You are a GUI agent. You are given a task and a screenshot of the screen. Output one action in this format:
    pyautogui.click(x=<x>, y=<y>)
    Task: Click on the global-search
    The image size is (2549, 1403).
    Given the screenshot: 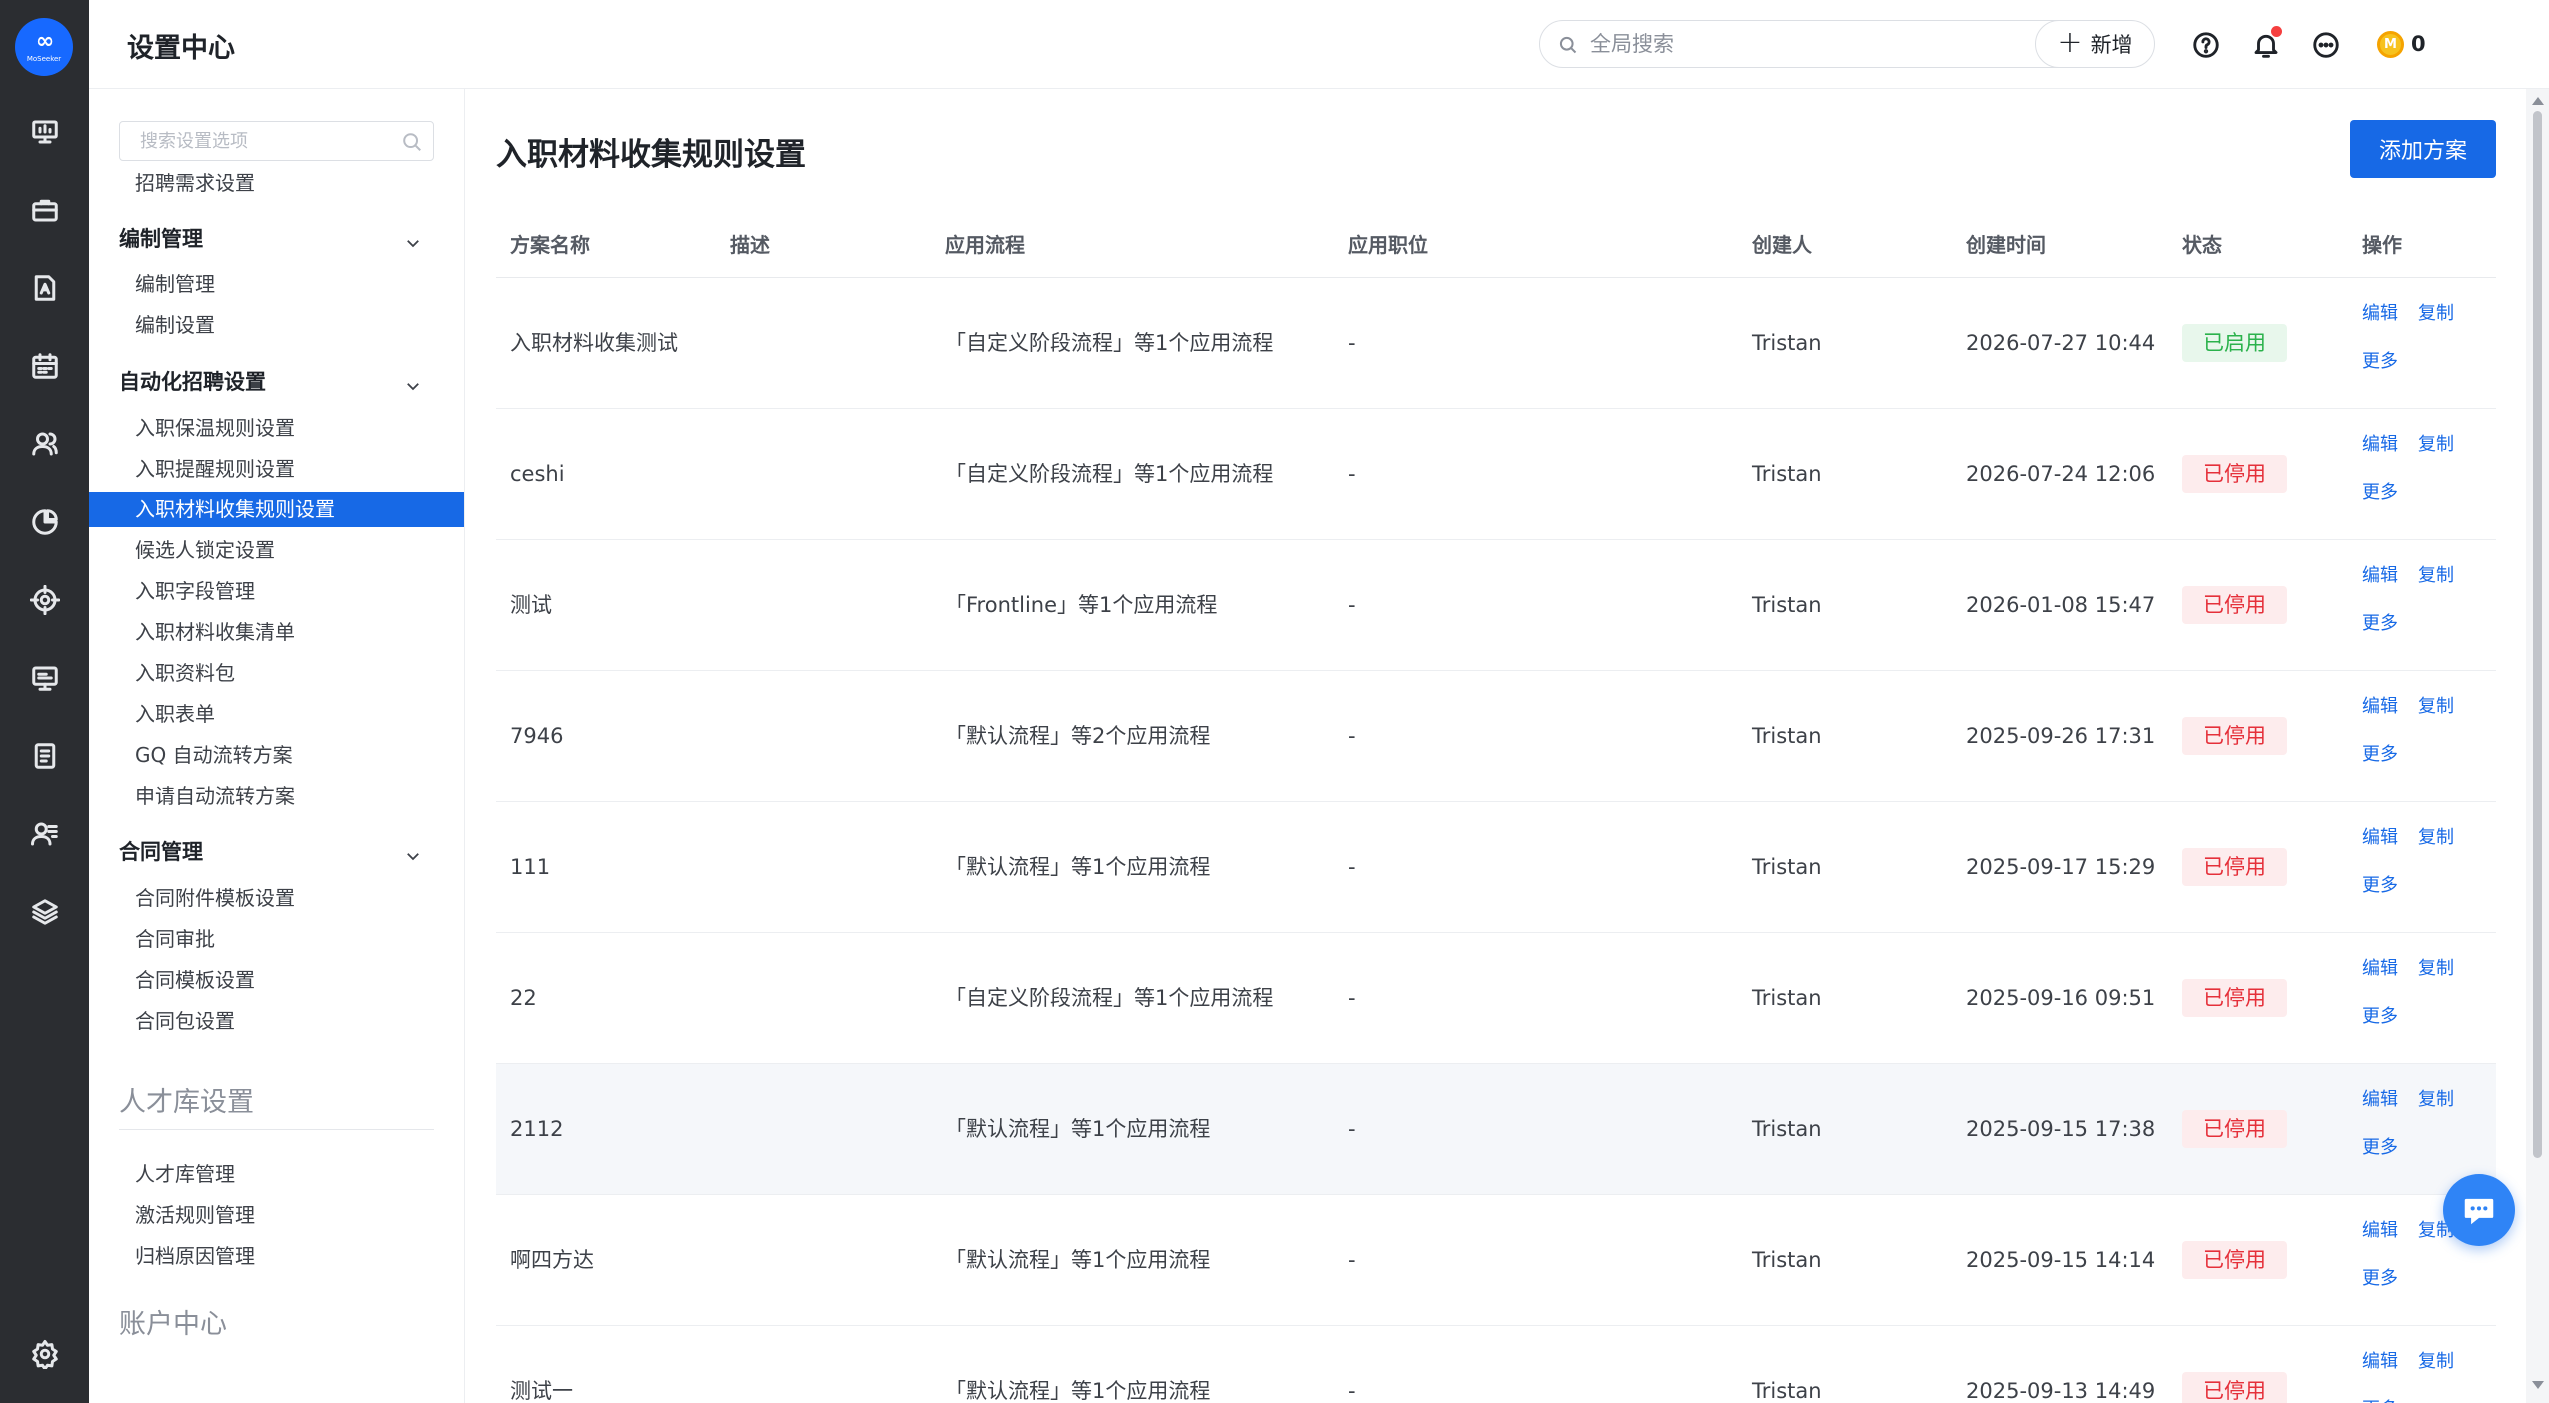 What is the action you would take?
    pyautogui.click(x=1826, y=44)
    